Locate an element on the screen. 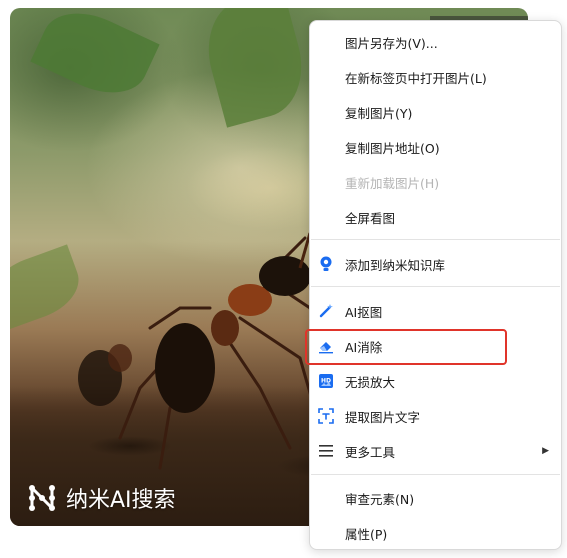 The height and width of the screenshot is (558, 567). menu-item-reload-image: 重新加载图片(H) is located at coordinates (435, 182).